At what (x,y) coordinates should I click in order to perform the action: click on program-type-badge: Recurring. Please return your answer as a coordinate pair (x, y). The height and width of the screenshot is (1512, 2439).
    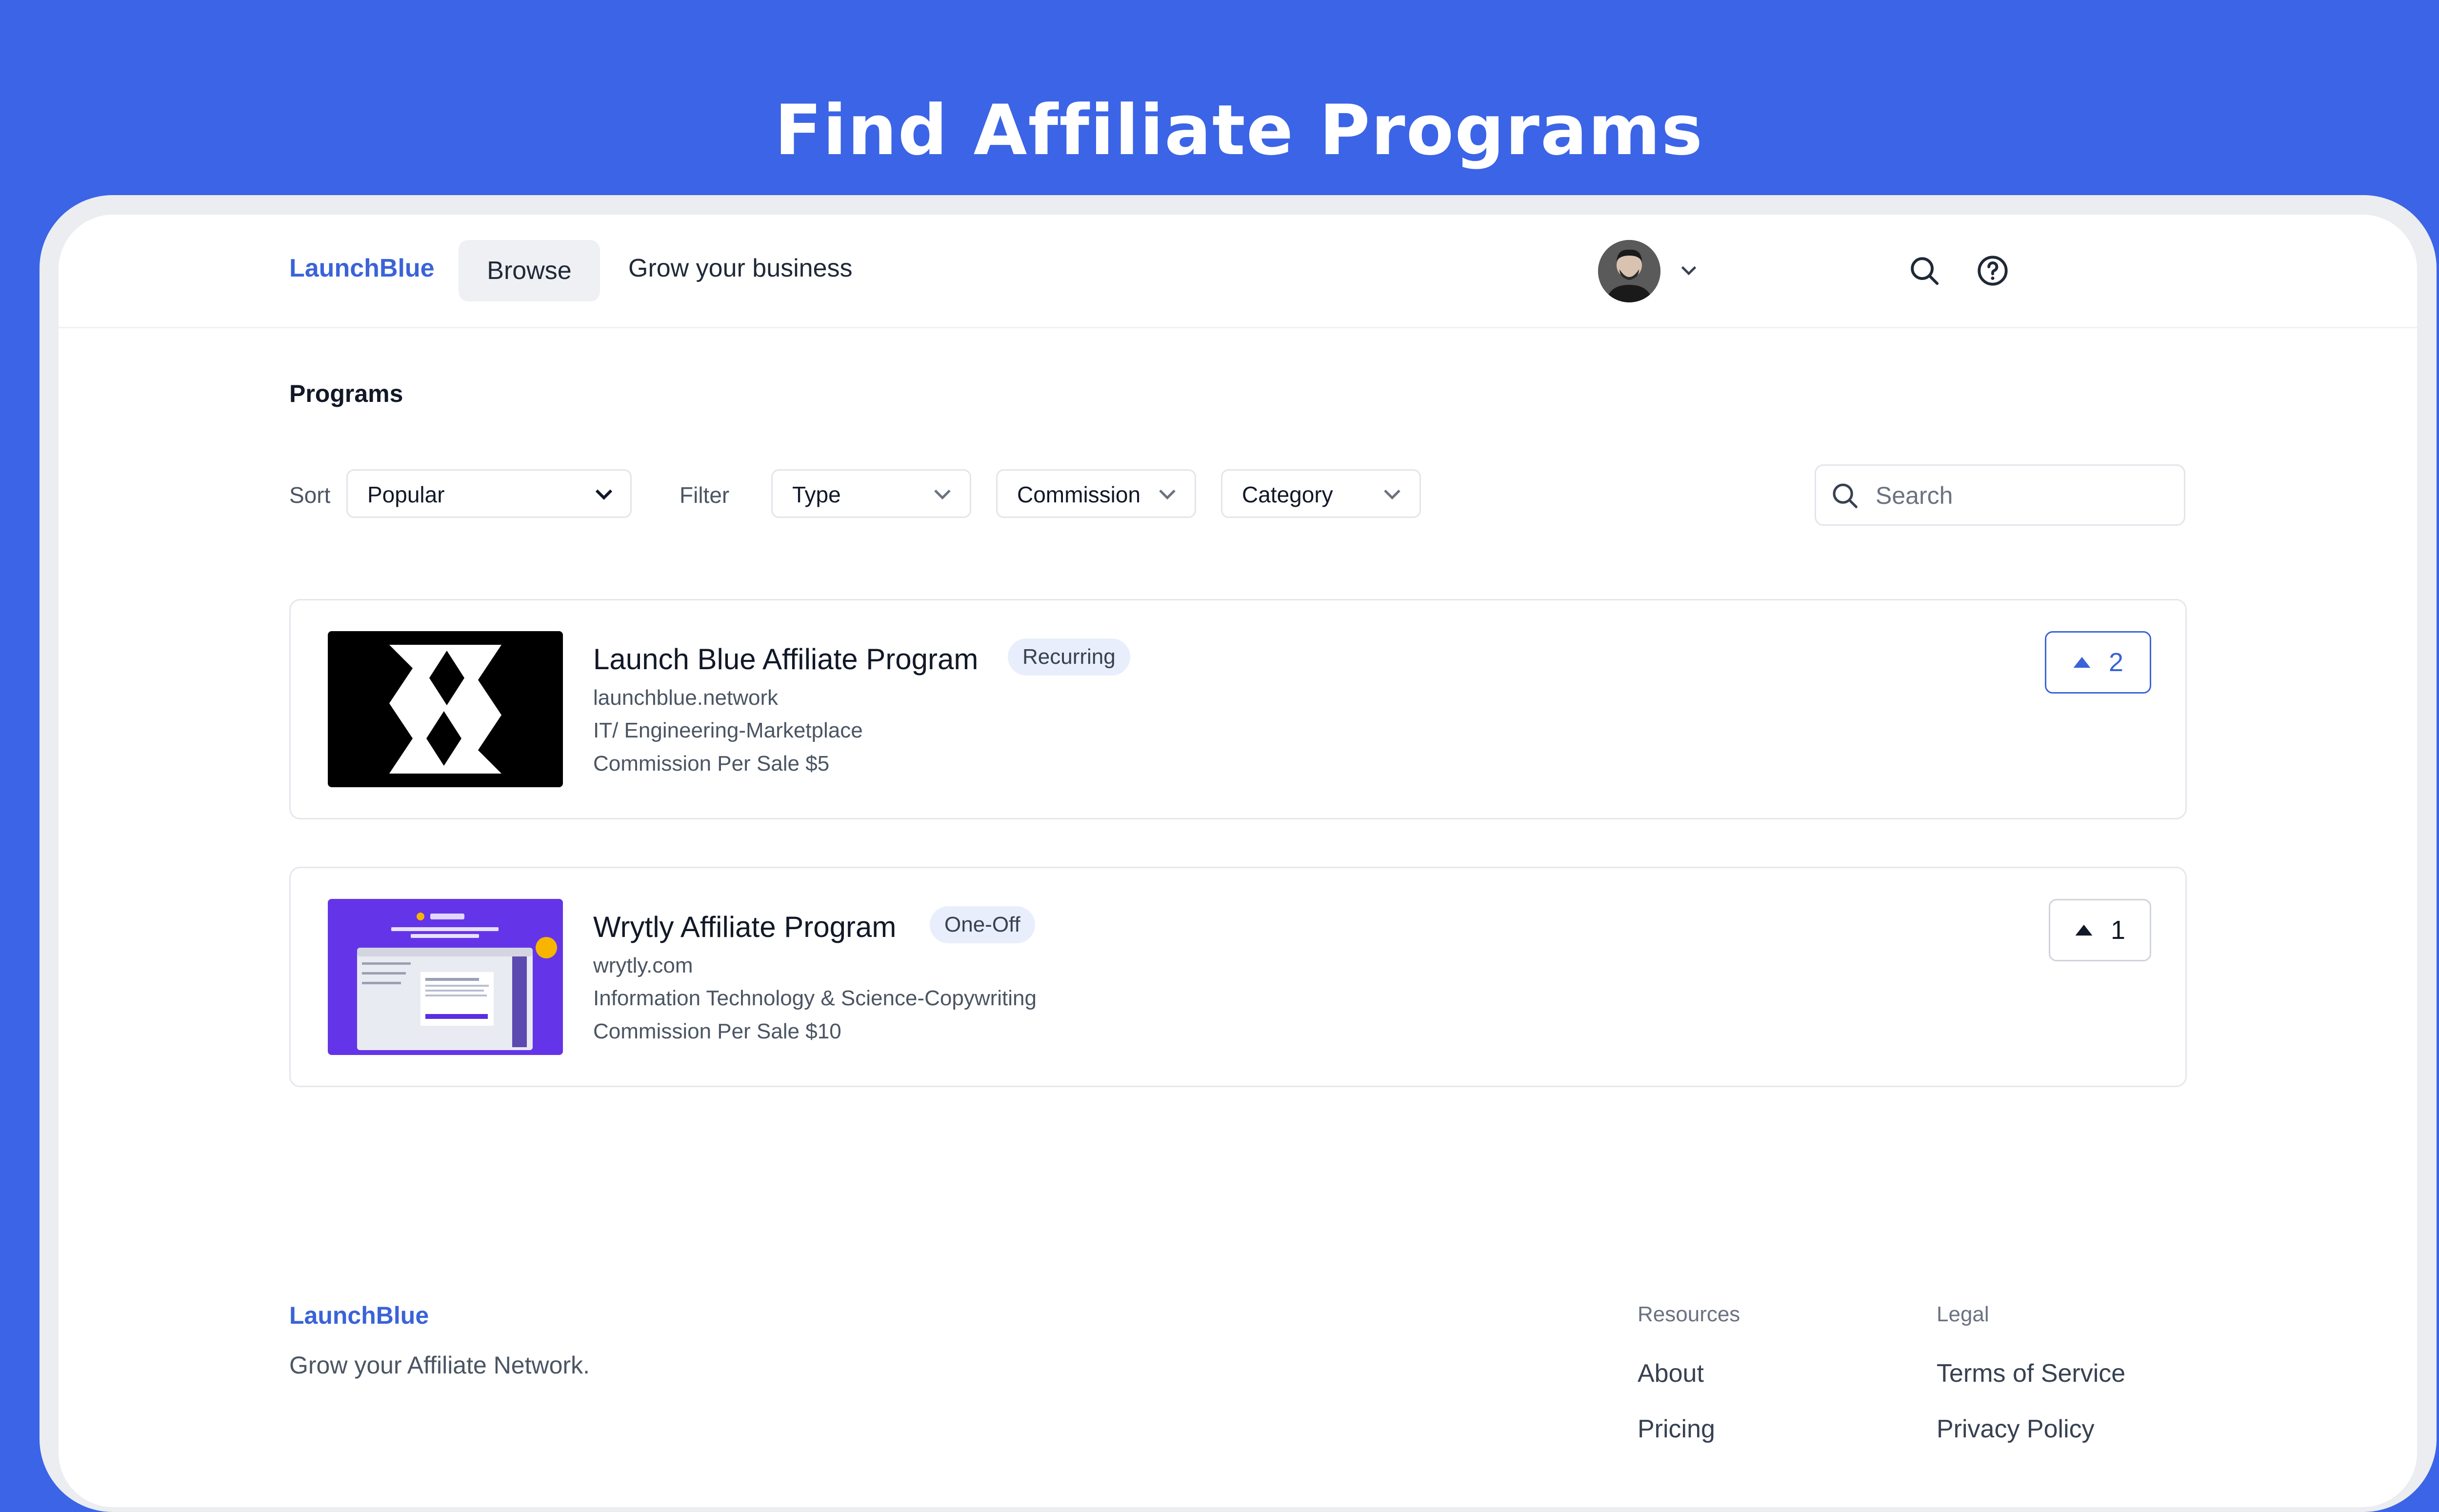
    Looking at the image, I should click on (1069, 657).